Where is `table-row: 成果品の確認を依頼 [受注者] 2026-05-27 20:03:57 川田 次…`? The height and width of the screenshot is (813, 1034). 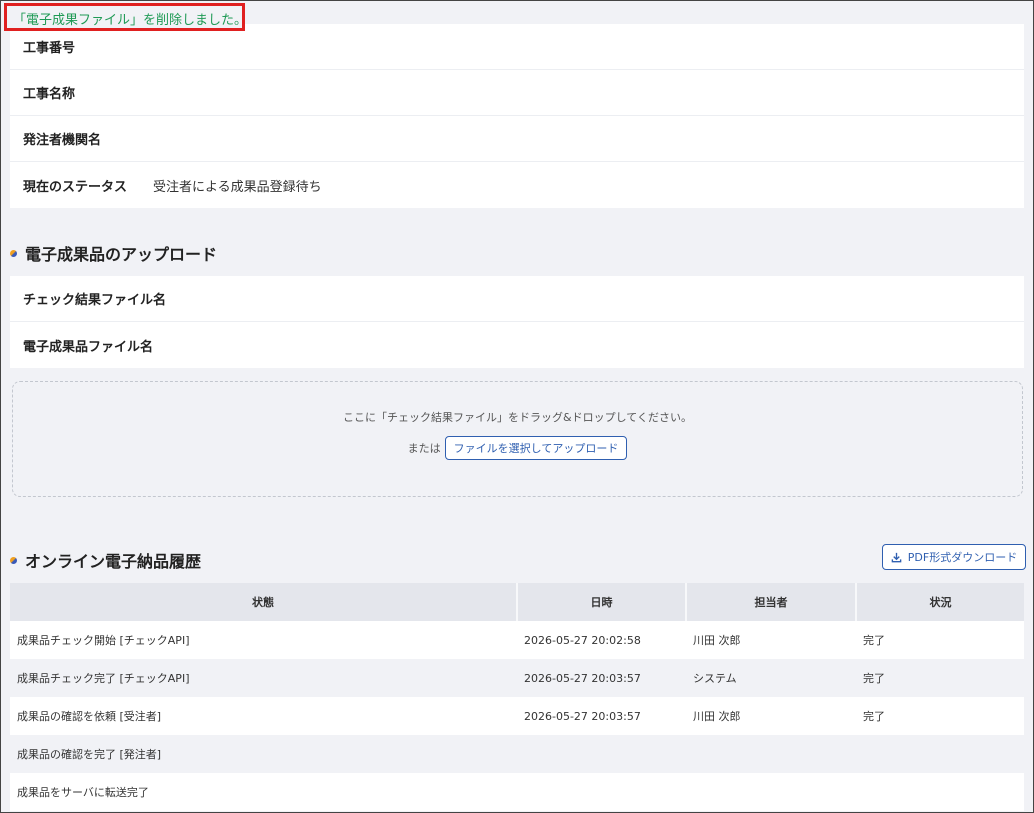 table-row: 成果品の確認を依頼 [受注者] 2026-05-27 20:03:57 川田 次… is located at coordinates (517, 716).